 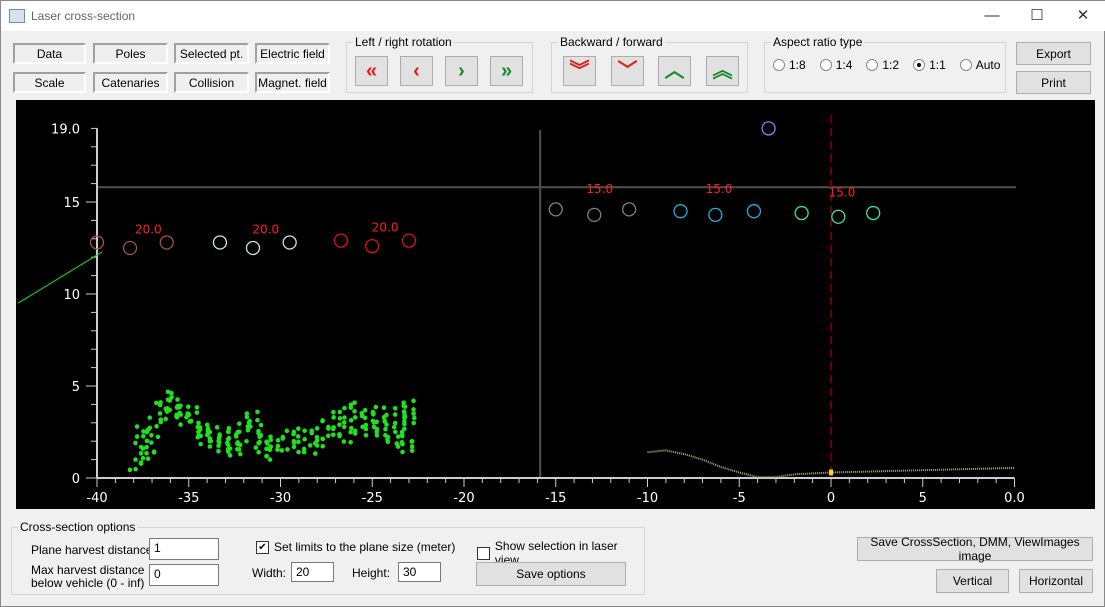 I want to click on pole-height-label: 15.0, so click(x=719, y=189).